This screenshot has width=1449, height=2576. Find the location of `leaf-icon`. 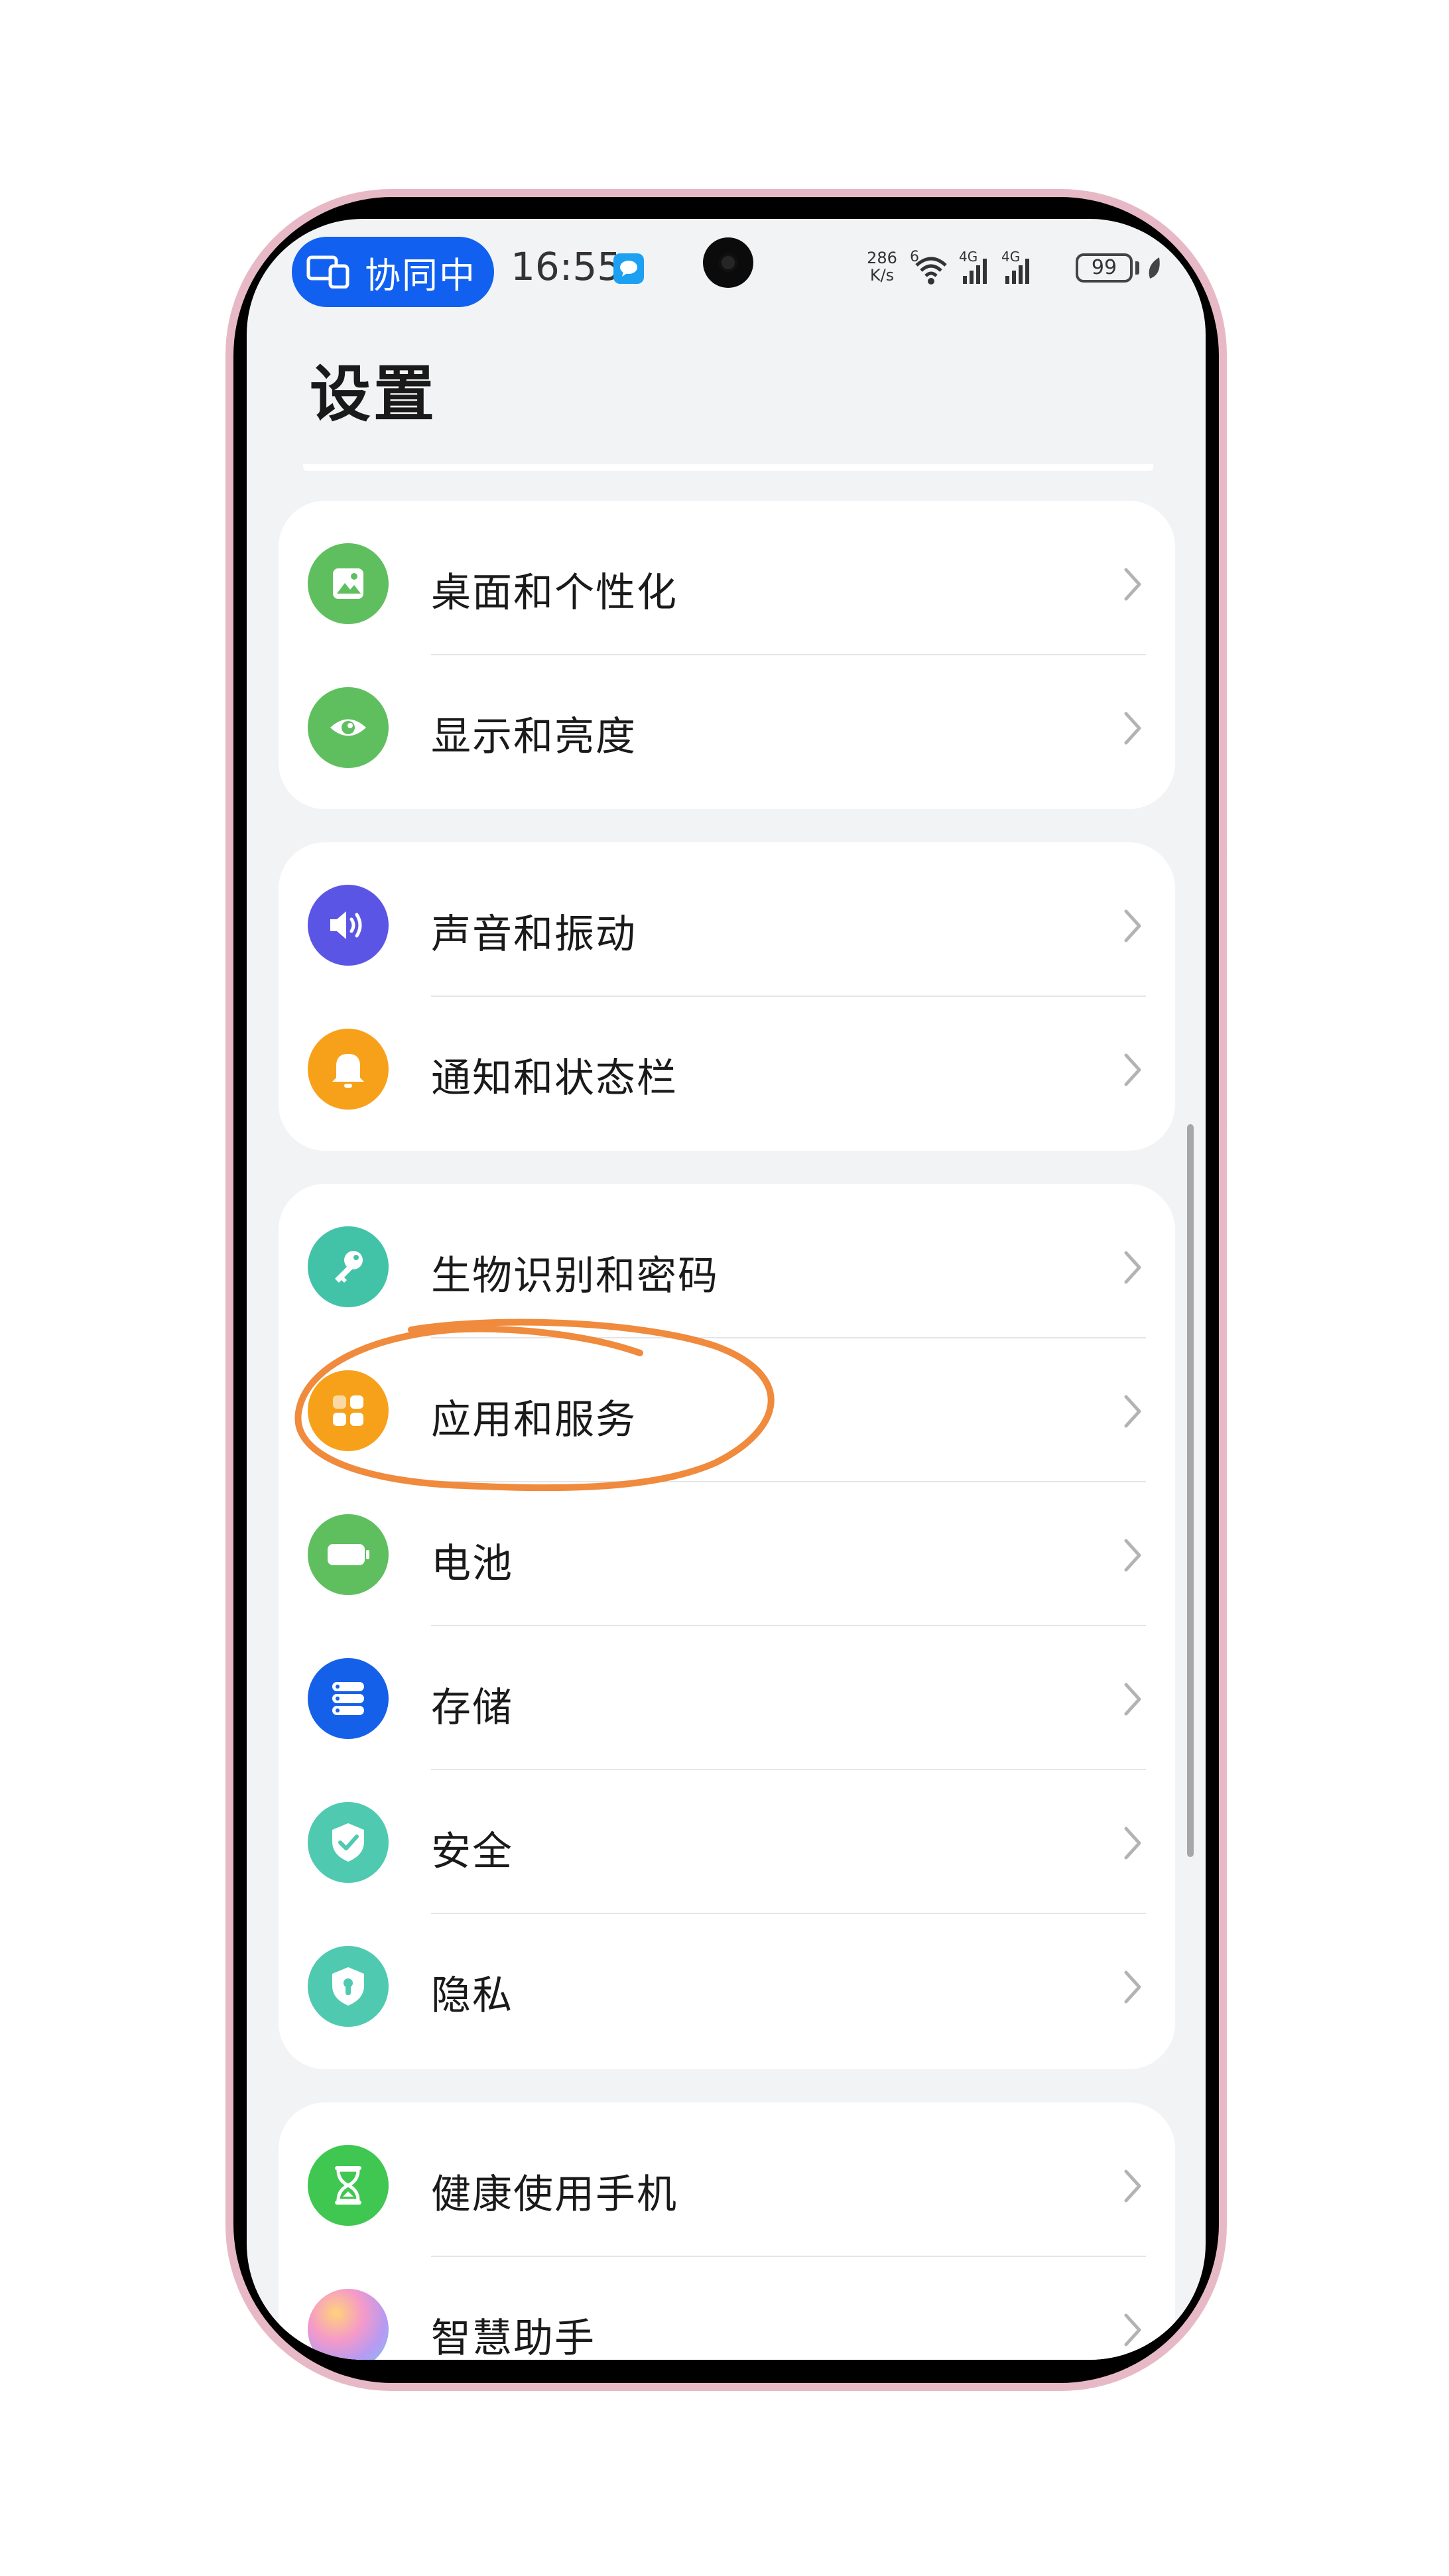

leaf-icon is located at coordinates (1155, 271).